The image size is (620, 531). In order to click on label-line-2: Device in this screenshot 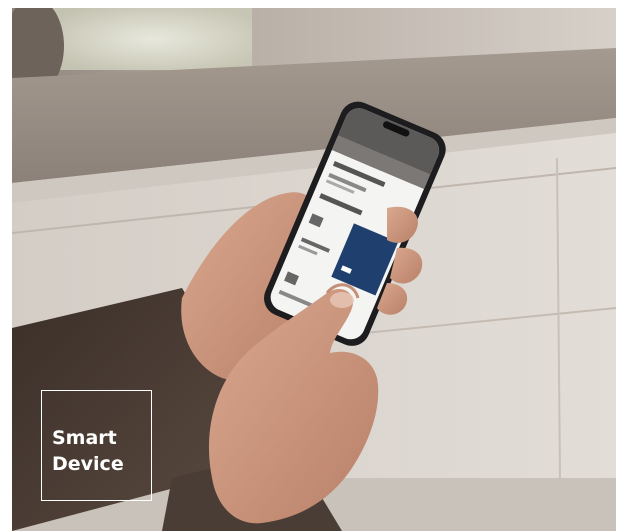, I will do `click(88, 464)`.